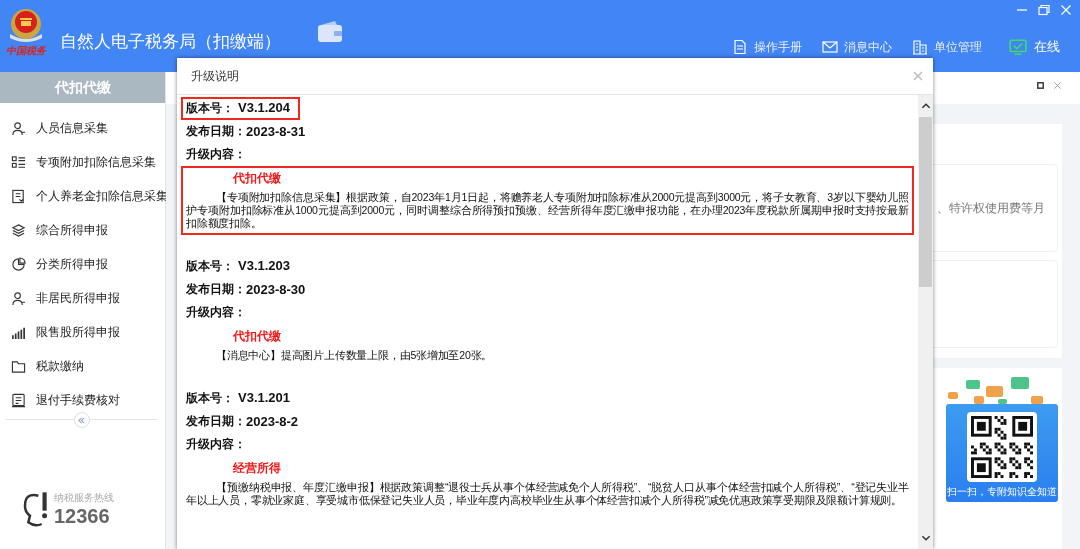 This screenshot has height=549, width=1080. What do you see at coordinates (547, 210) in the screenshot?
I see `change-description: 【专项附加扣除信息采集】根据政策，自2023年1月1日起，将赡养老人专项附加扣除标准从2000元提高到3000元，将子女教育、3岁以下婴幼儿照护专项附加扣除标准从1000元提高到2000元，同时调整综合所得预扣预缴、经营所得年度汇缴申报功能，在办理2023年度税款所属期申报时支持按最新扣除额度扣除。` at bounding box center [547, 210].